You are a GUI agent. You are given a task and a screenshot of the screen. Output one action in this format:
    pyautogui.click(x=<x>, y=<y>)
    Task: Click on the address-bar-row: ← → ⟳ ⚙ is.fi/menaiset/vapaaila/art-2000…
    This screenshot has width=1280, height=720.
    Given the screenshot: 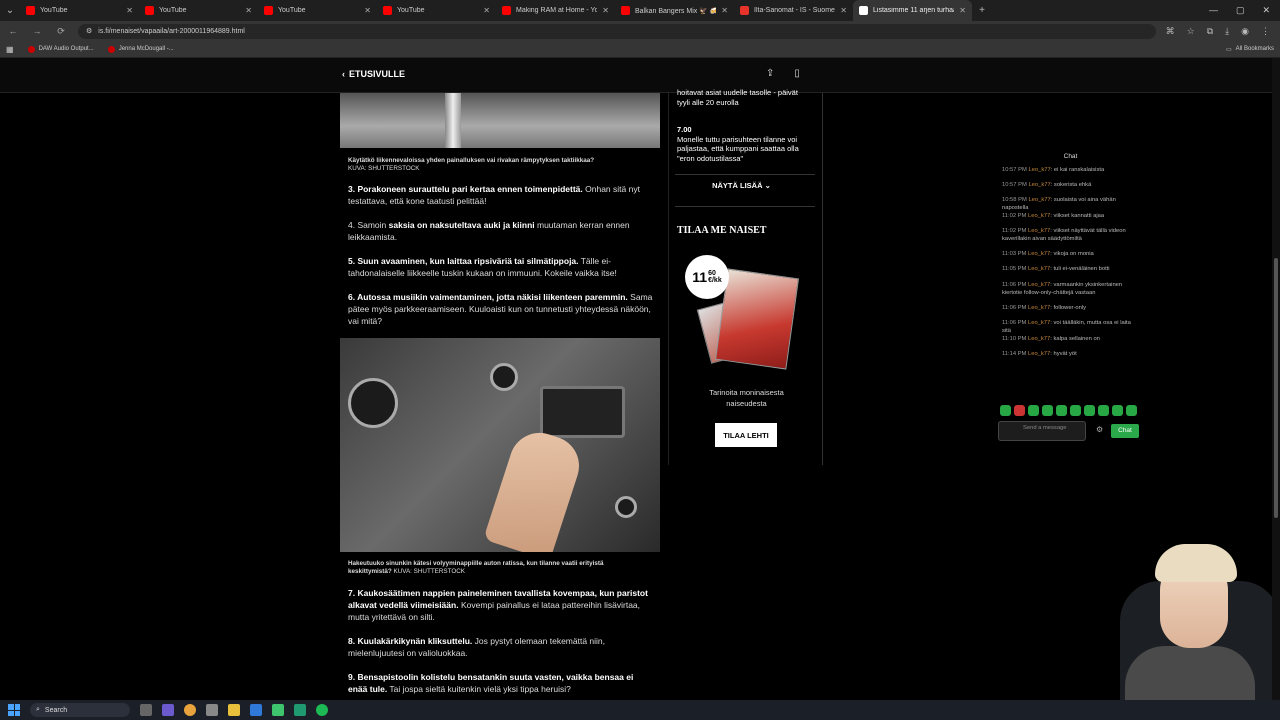 What is the action you would take?
    pyautogui.click(x=640, y=31)
    